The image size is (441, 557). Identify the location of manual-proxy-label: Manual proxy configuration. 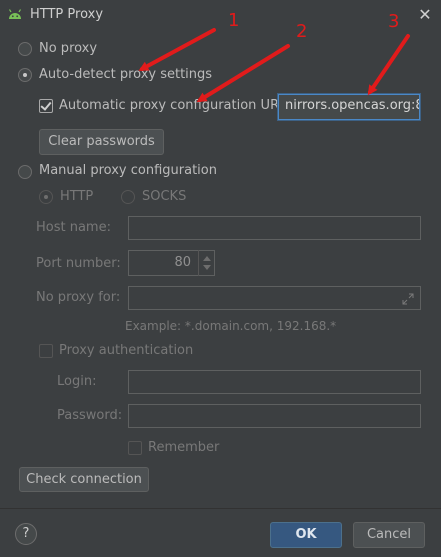
(128, 170).